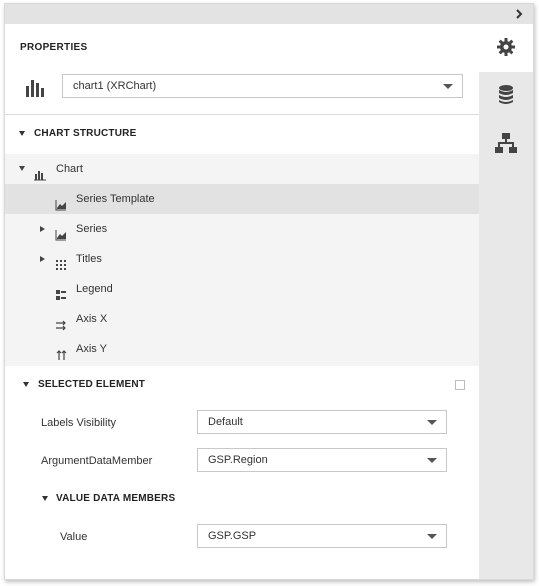 Image resolution: width=539 pixels, height=586 pixels. What do you see at coordinates (322, 422) in the screenshot?
I see `labels-visibility-select: Default` at bounding box center [322, 422].